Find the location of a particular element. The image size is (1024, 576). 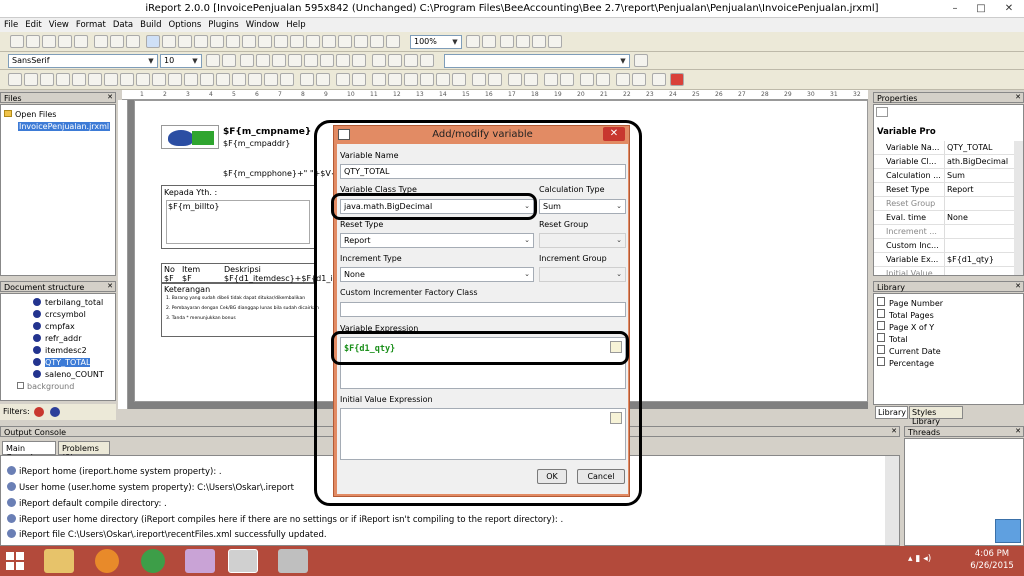

file-node: InvoicePenjualan.jrxml is located at coordinates (59, 127).